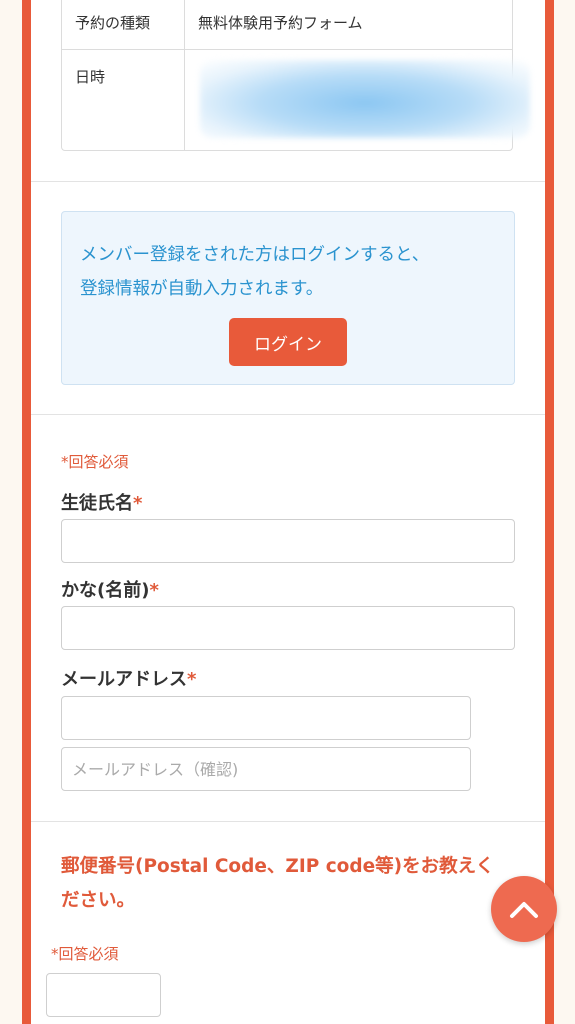 The width and height of the screenshot is (575, 1024). What do you see at coordinates (85, 954) in the screenshot?
I see `postal-required-note: *回答必須` at bounding box center [85, 954].